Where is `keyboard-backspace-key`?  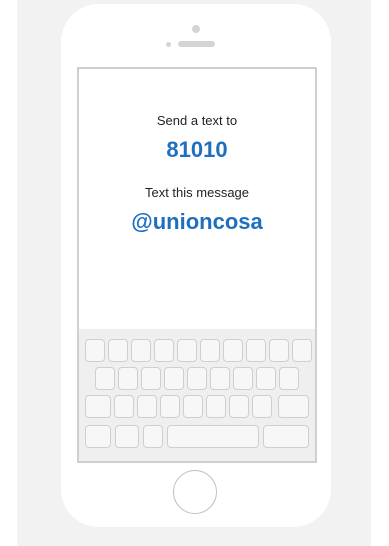
keyboard-backspace-key is located at coordinates (293, 406).